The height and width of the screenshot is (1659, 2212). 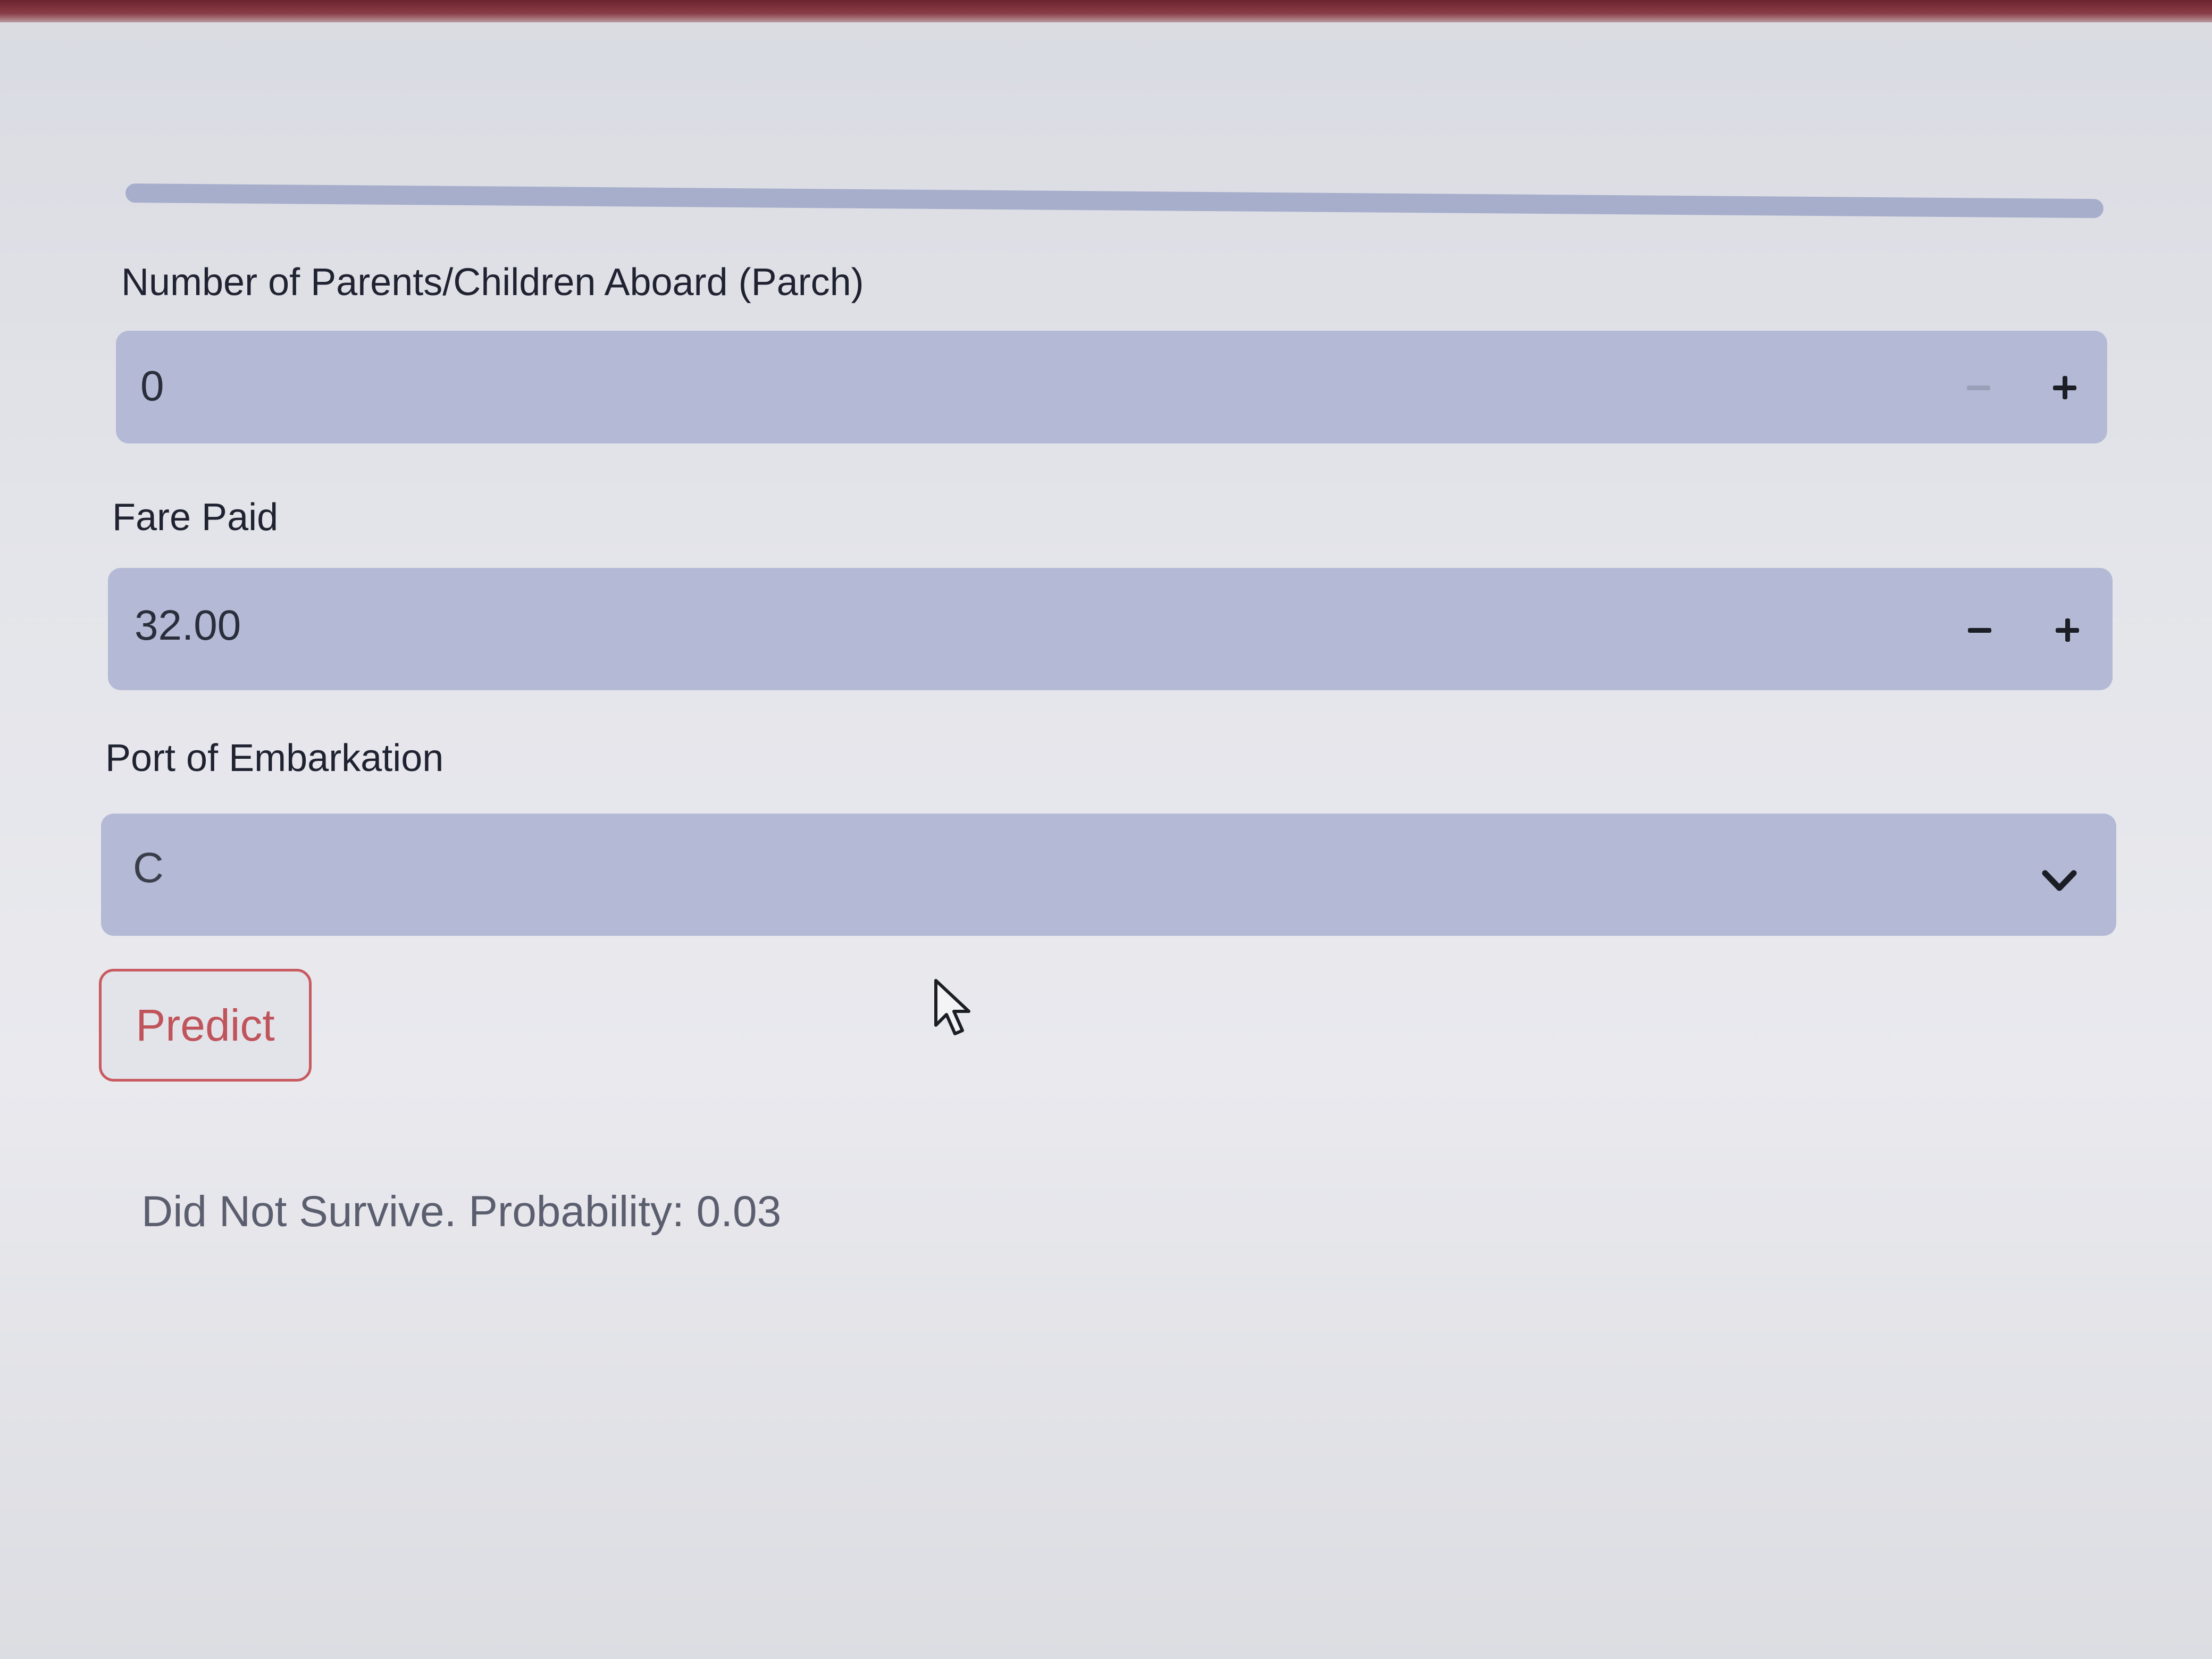 I want to click on fare-label: Fare Paid, so click(x=195, y=517).